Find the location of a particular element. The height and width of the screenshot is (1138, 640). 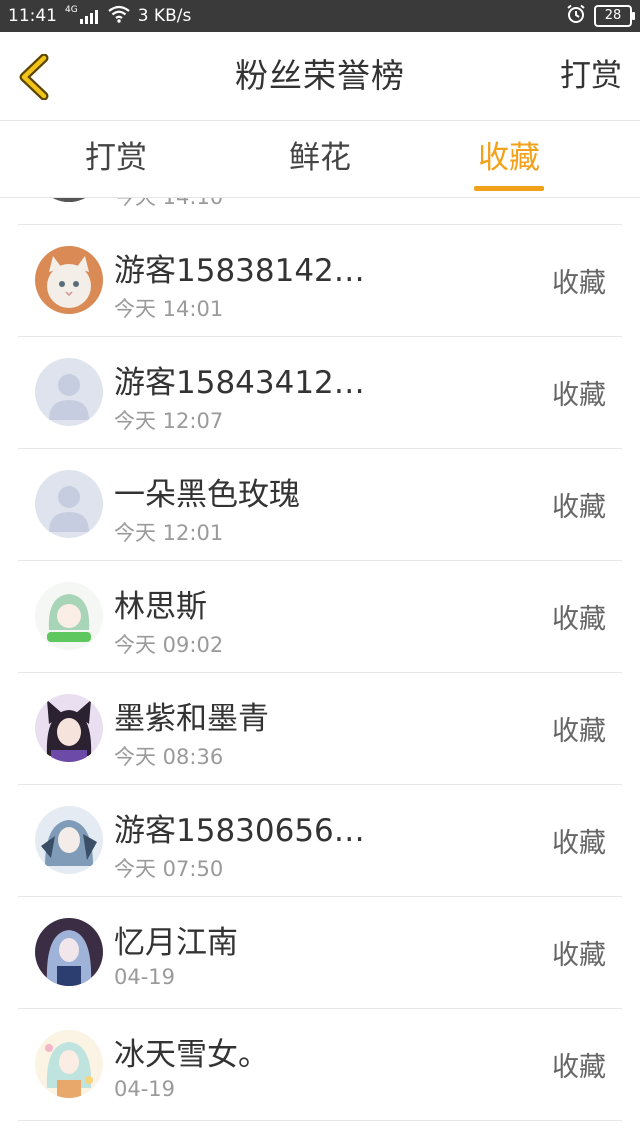

fan-time: 今天 09:02 is located at coordinates (169, 645).